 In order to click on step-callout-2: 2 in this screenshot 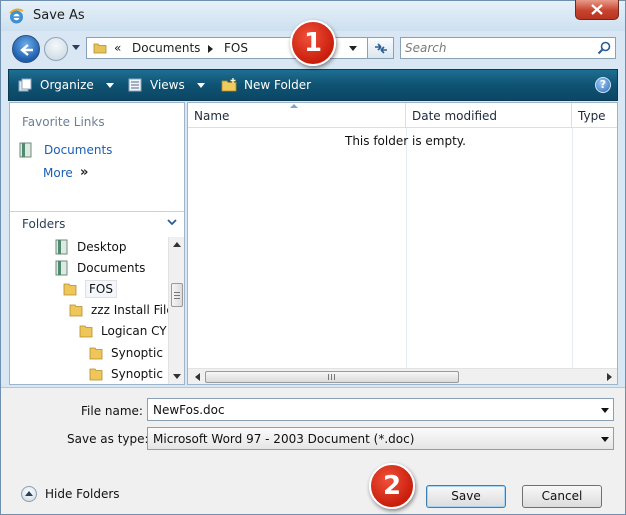, I will do `click(392, 486)`.